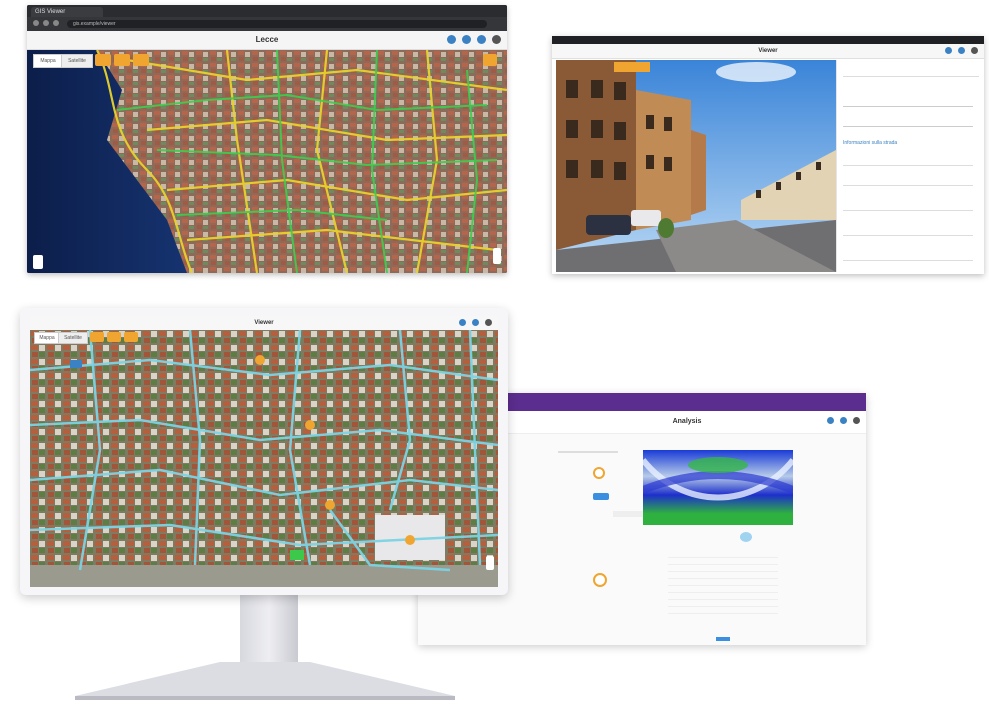  I want to click on street-view-image, so click(696, 166).